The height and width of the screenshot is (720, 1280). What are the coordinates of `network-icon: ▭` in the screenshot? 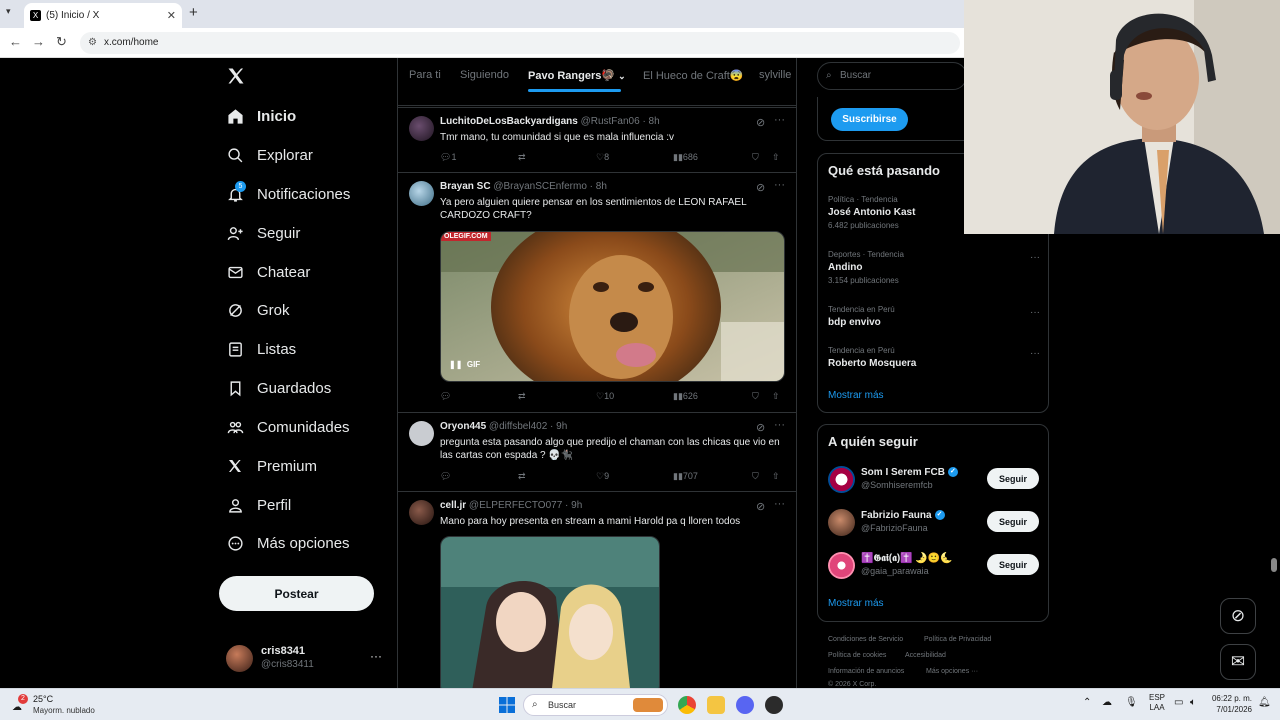 It's located at (1178, 702).